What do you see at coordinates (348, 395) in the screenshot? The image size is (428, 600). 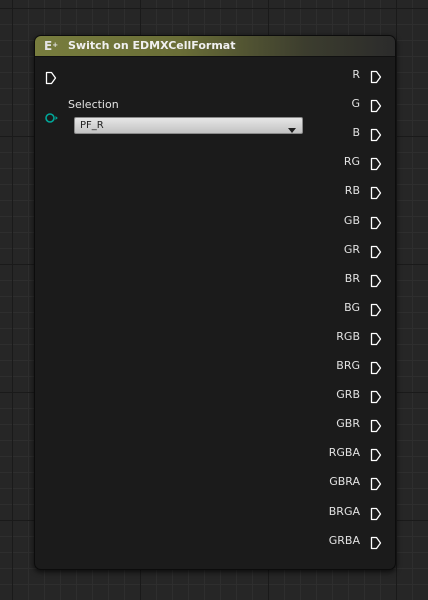 I see `output-pin-label: GRB` at bounding box center [348, 395].